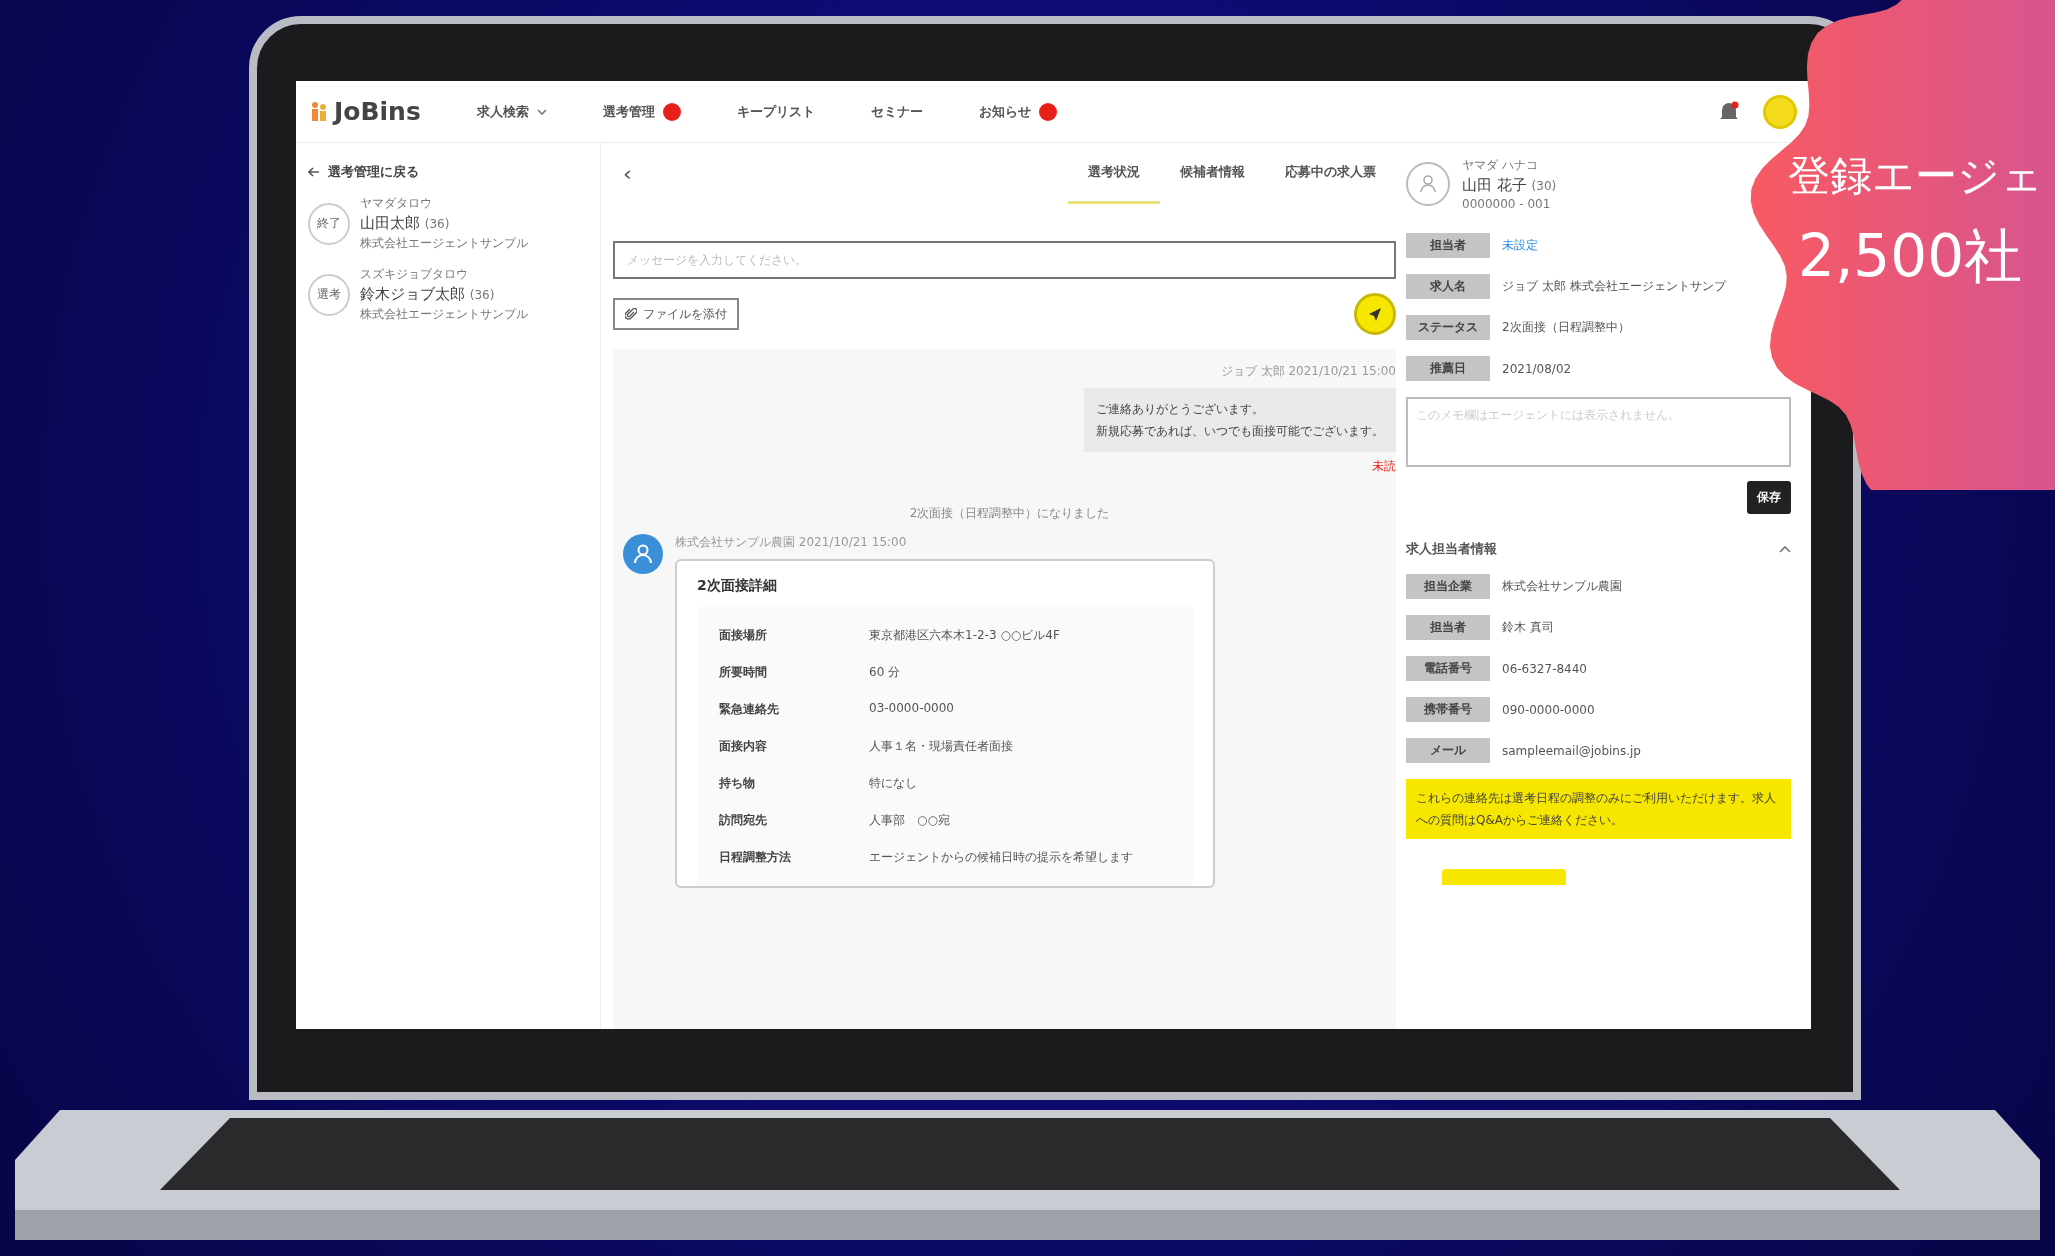 The height and width of the screenshot is (1256, 2055). I want to click on save-button: 保存, so click(1769, 497).